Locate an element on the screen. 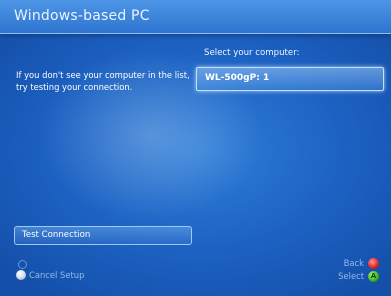 This screenshot has height=296, width=391. page-title: Windows-based PC is located at coordinates (82, 16).